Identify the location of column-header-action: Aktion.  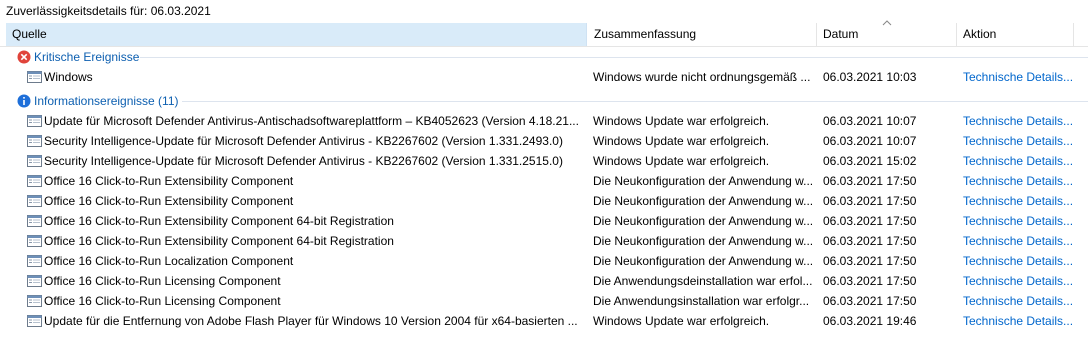
(1015, 34).